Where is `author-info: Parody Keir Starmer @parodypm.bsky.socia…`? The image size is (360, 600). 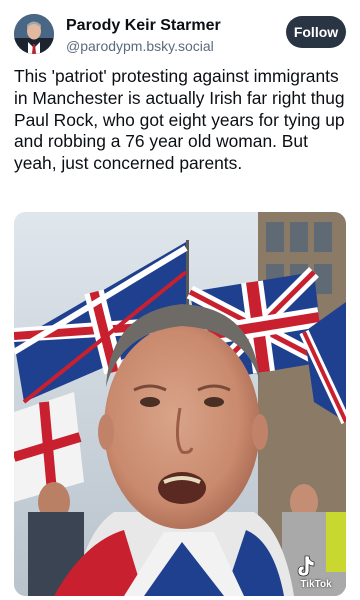 author-info: Parody Keir Starmer @parodypm.bsky.socia… is located at coordinates (143, 35).